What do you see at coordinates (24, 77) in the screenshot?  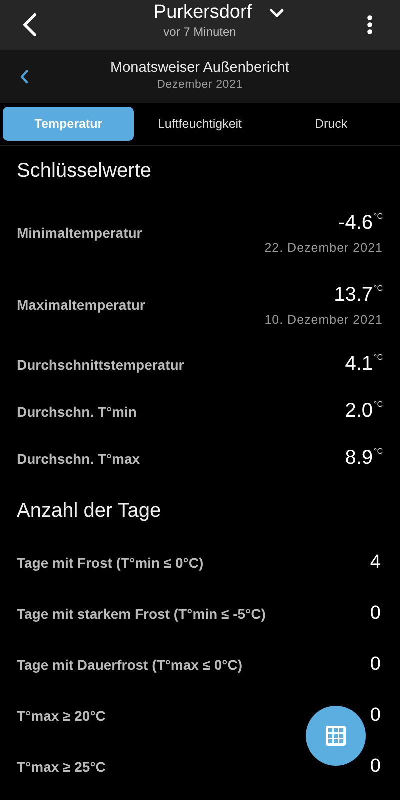 I see `back-icon` at bounding box center [24, 77].